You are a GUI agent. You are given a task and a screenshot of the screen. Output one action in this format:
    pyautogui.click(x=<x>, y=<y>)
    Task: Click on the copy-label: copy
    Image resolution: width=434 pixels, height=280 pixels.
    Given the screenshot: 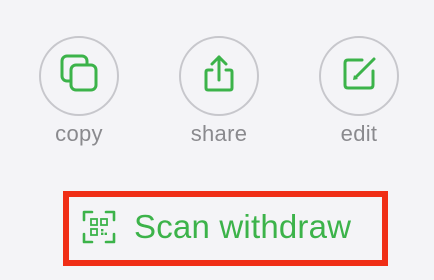 What is the action you would take?
    pyautogui.click(x=79, y=133)
    